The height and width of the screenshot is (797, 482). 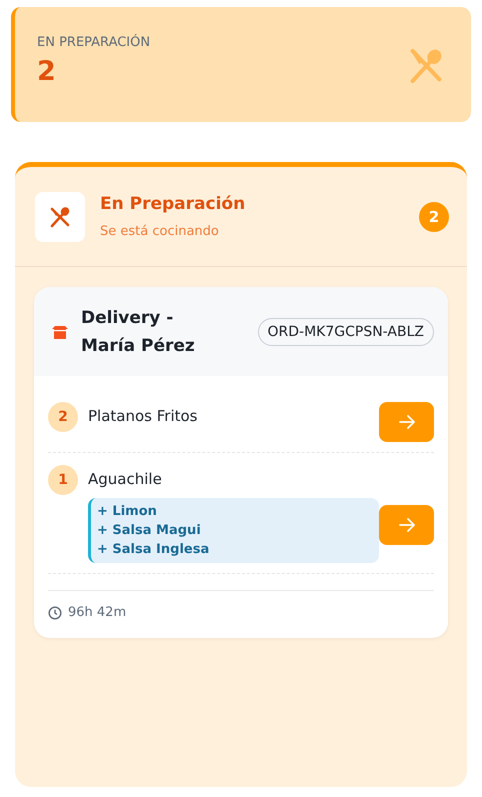 What do you see at coordinates (153, 549) in the screenshot?
I see `modifier-text: + Salsa Inglesa` at bounding box center [153, 549].